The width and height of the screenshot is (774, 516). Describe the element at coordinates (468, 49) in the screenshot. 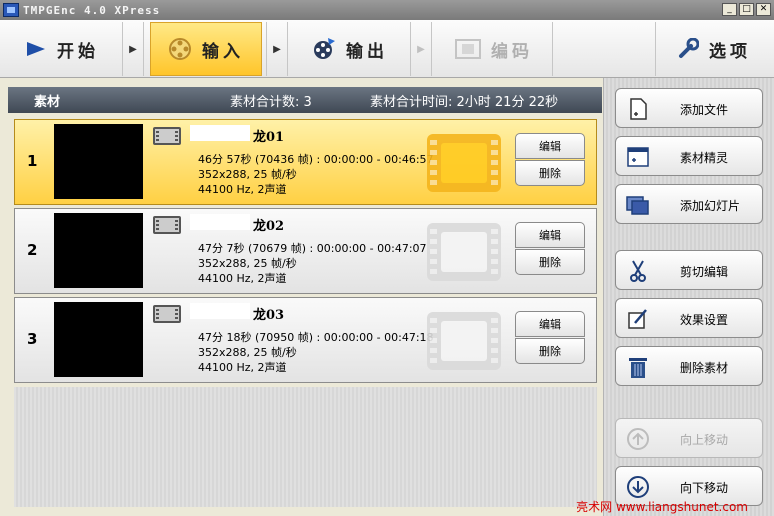

I see `encode-film-icon` at that location.